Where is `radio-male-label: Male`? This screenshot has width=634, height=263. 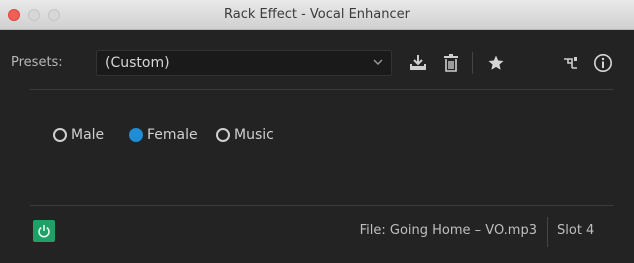
radio-male-label: Male is located at coordinates (88, 135).